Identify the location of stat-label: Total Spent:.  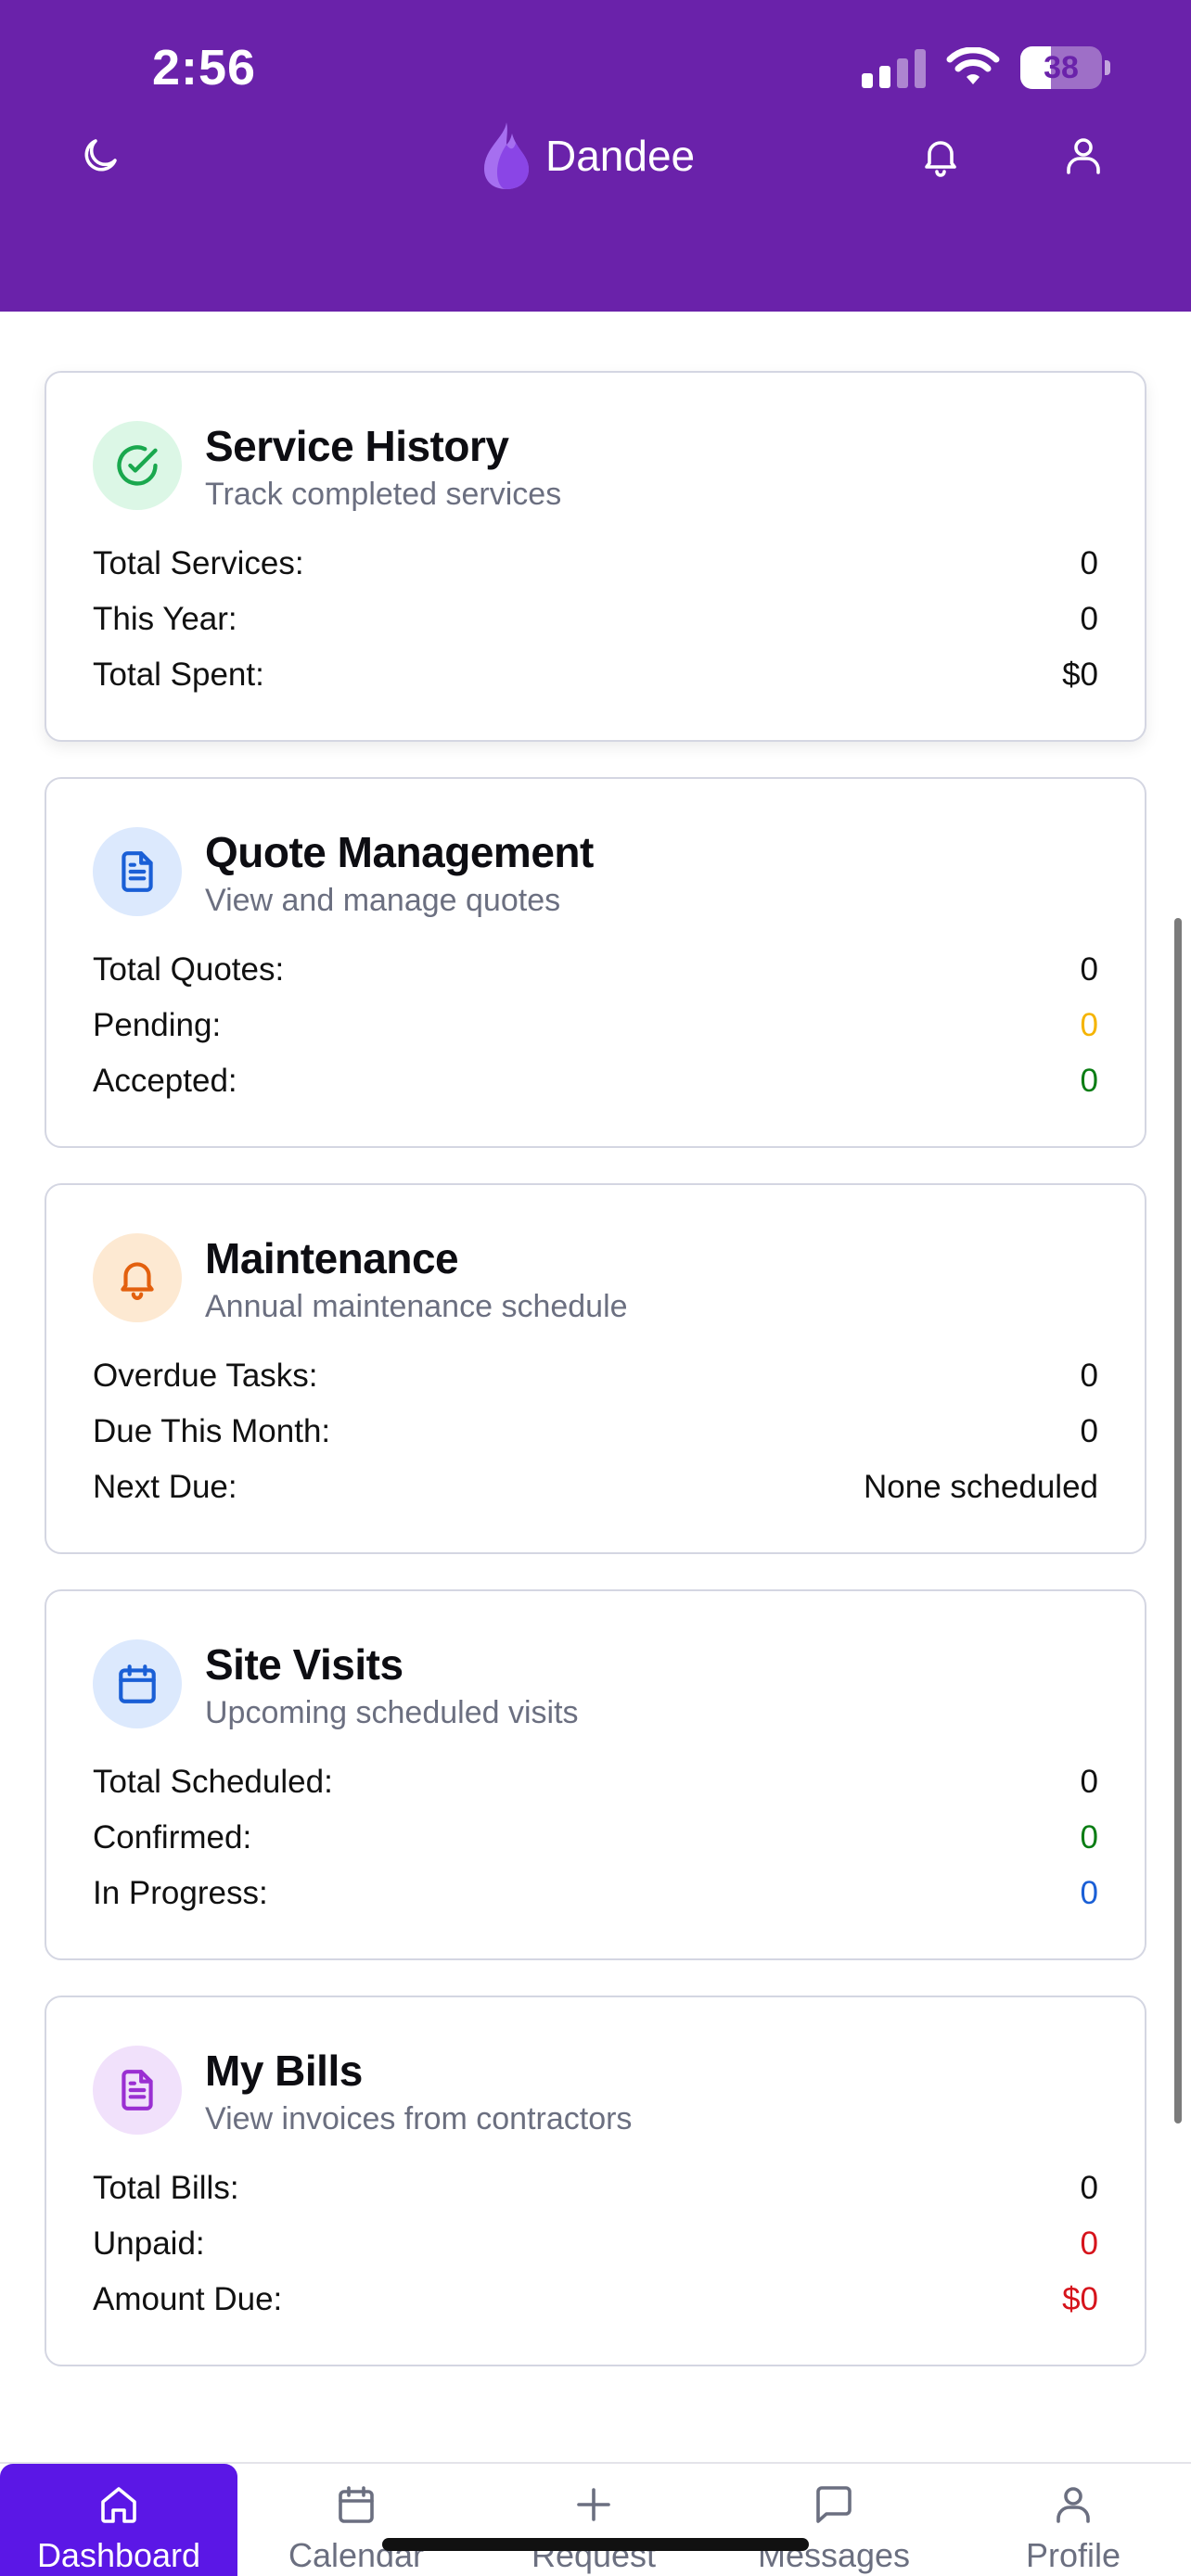
(178, 675).